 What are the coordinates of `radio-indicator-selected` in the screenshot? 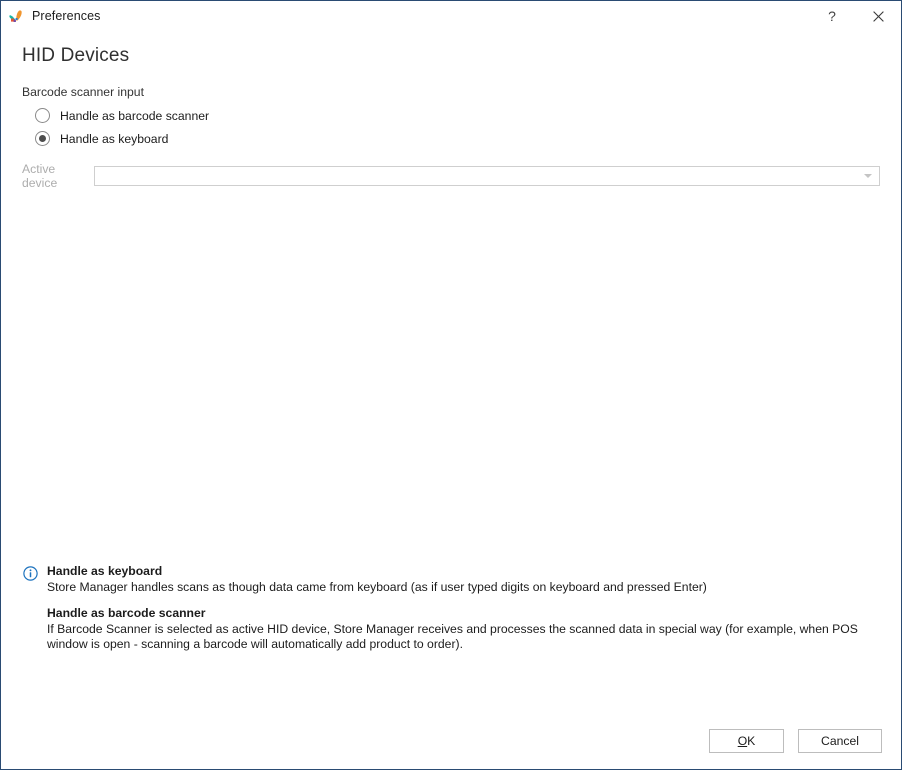 It's located at (42, 138).